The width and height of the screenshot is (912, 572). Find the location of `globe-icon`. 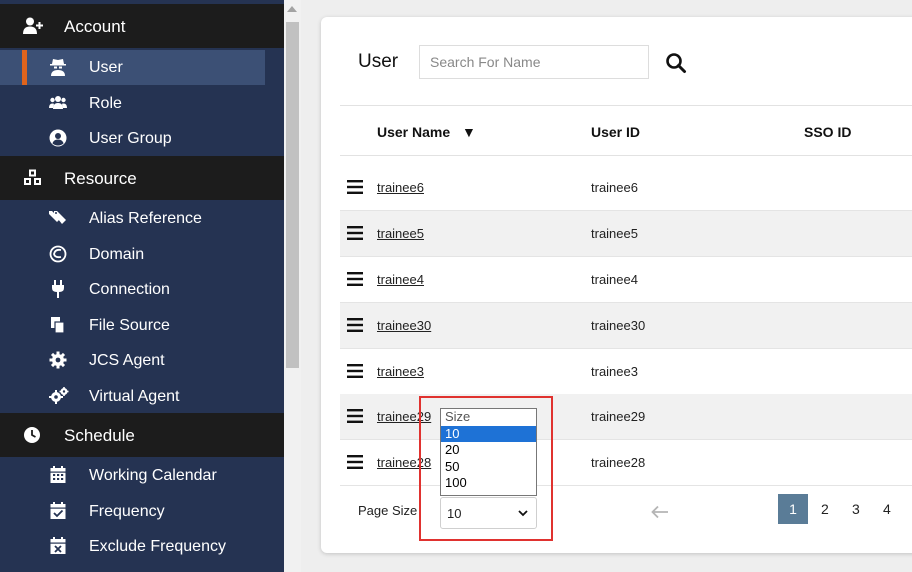

globe-icon is located at coordinates (58, 254).